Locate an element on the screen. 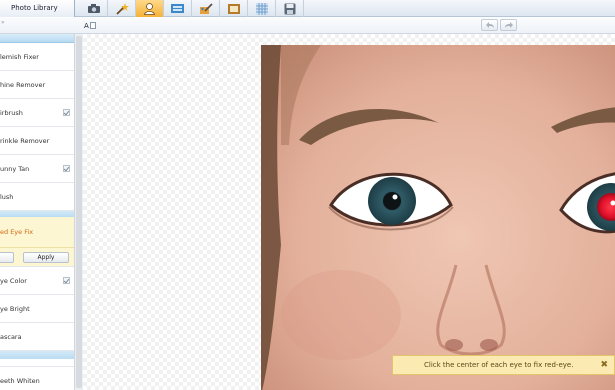  sidebar-item-red-eye-fix: ed Eye Fix is located at coordinates (37, 232).